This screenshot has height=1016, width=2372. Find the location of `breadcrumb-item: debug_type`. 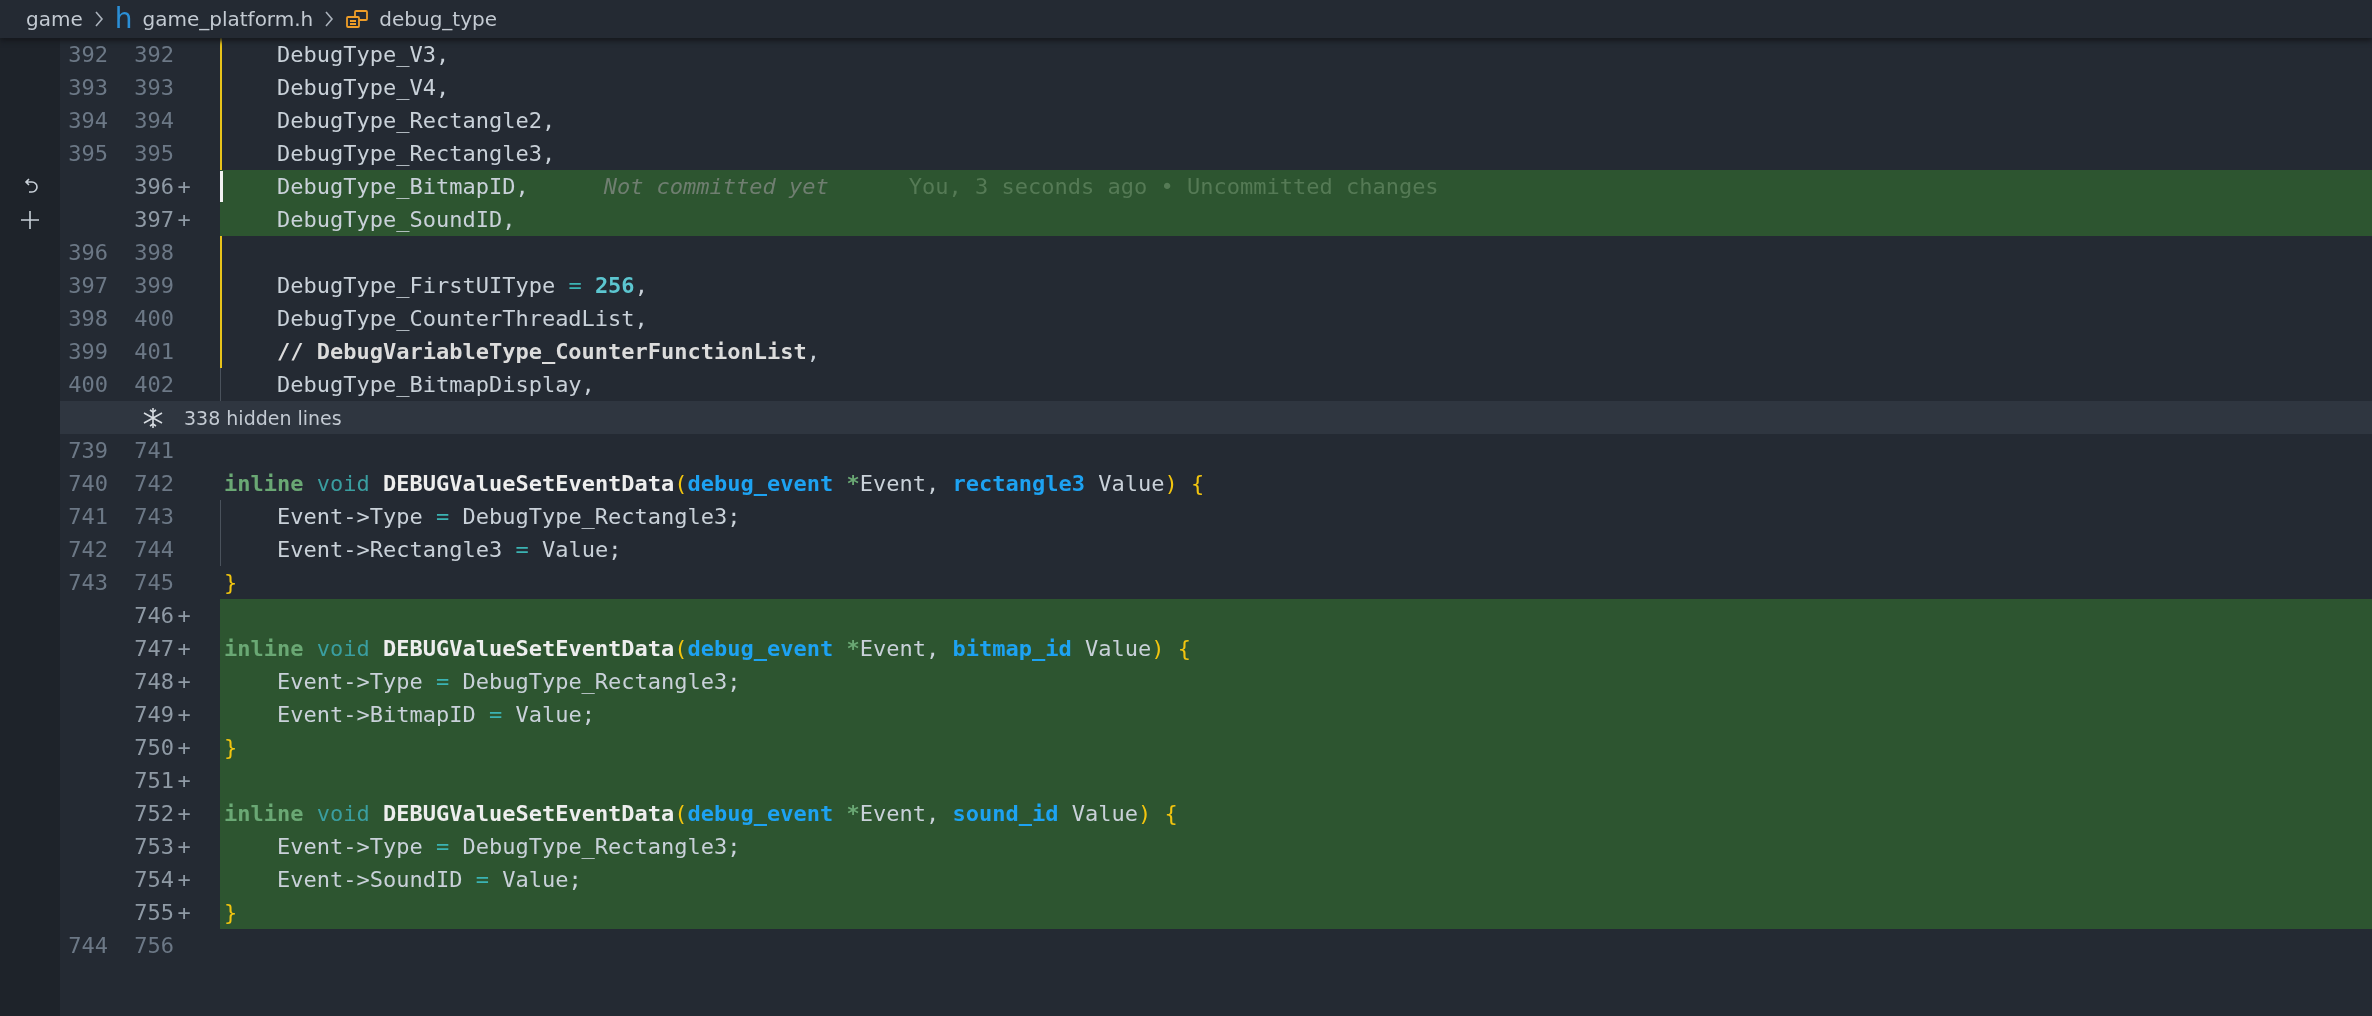

breadcrumb-item: debug_type is located at coordinates (438, 19).